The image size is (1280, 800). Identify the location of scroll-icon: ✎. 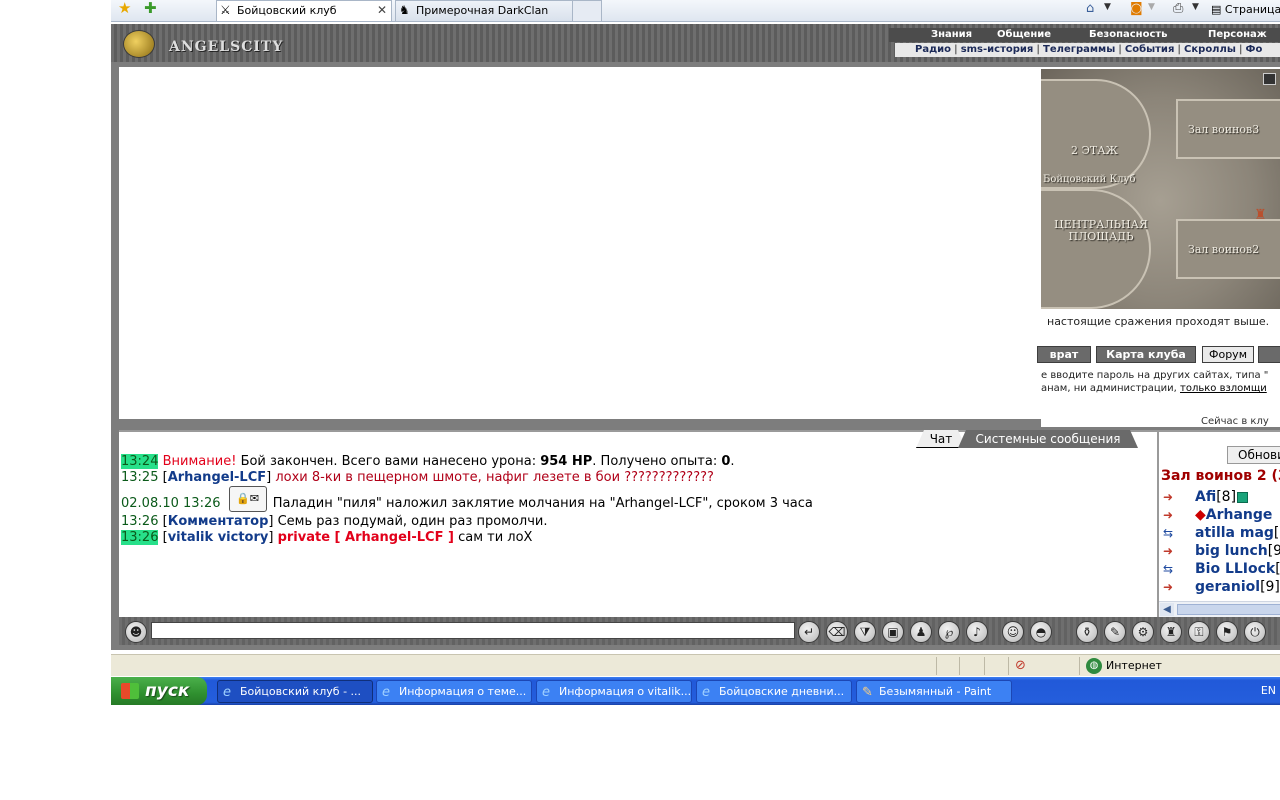
(1115, 632).